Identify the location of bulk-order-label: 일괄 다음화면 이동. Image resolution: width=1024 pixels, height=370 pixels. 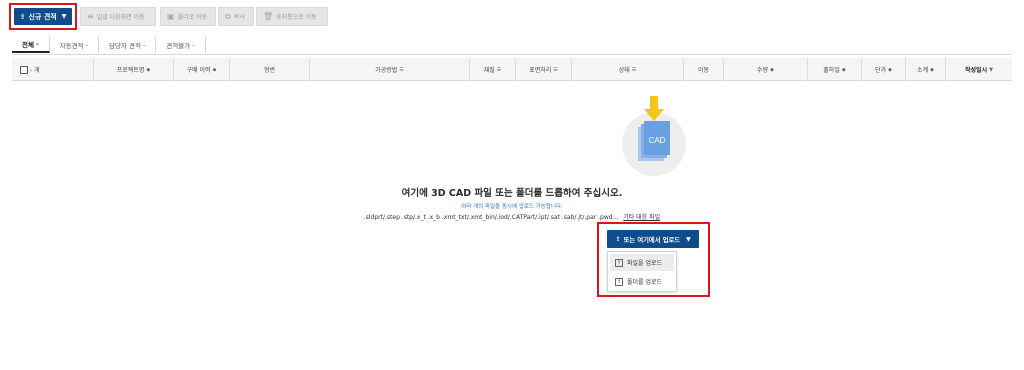
(120, 17).